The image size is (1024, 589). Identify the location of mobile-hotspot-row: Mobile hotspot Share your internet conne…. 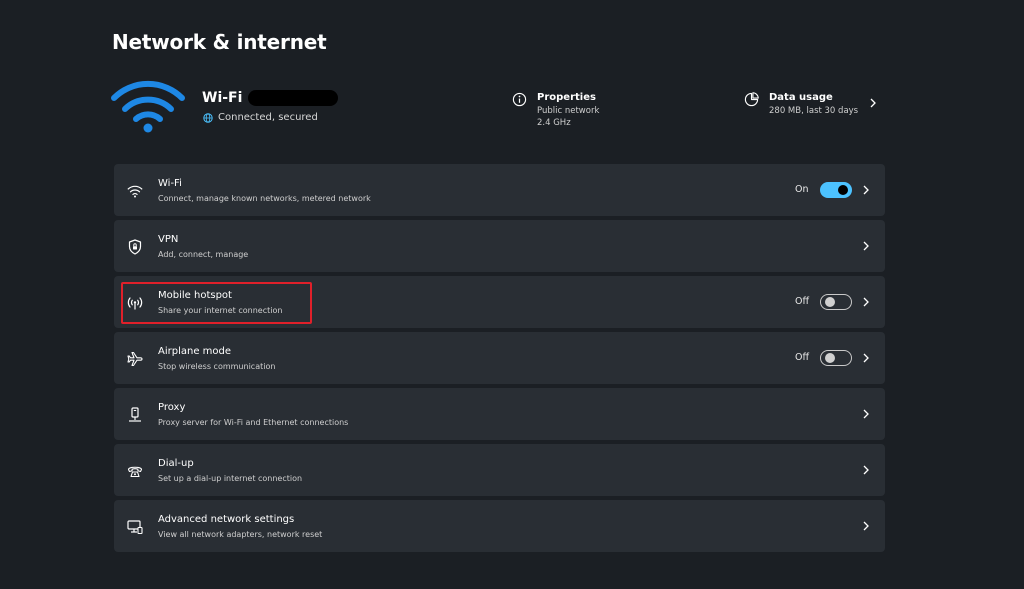
(499, 302).